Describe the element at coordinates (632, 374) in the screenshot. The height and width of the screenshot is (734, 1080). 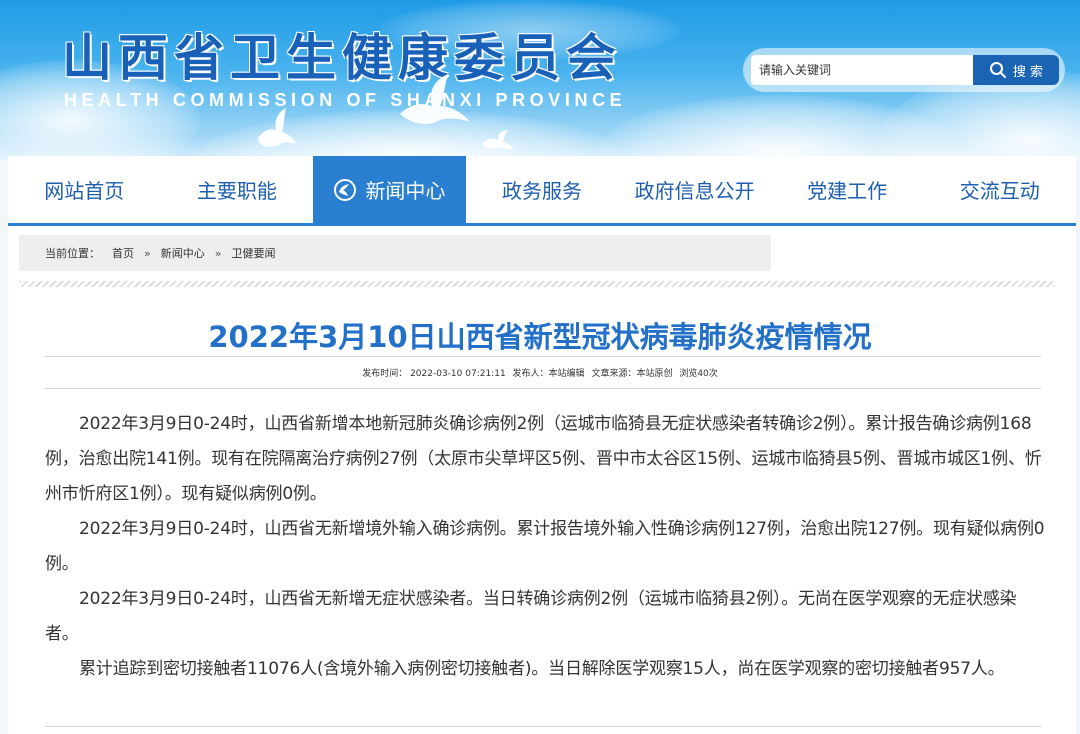
I see `meta-source: 文章来源：本站原创` at that location.